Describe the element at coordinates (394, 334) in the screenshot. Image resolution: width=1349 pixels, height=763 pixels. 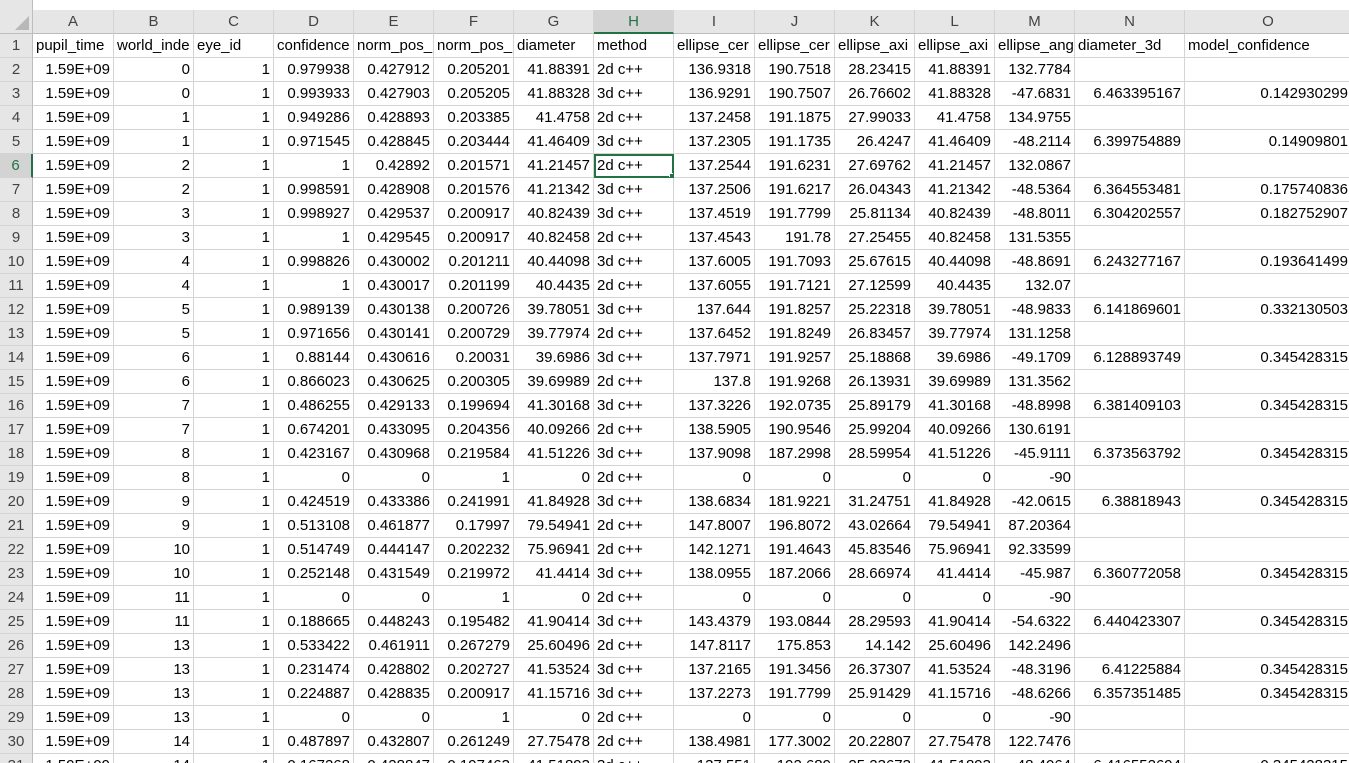
I see `cell-e13: 0.430141` at that location.